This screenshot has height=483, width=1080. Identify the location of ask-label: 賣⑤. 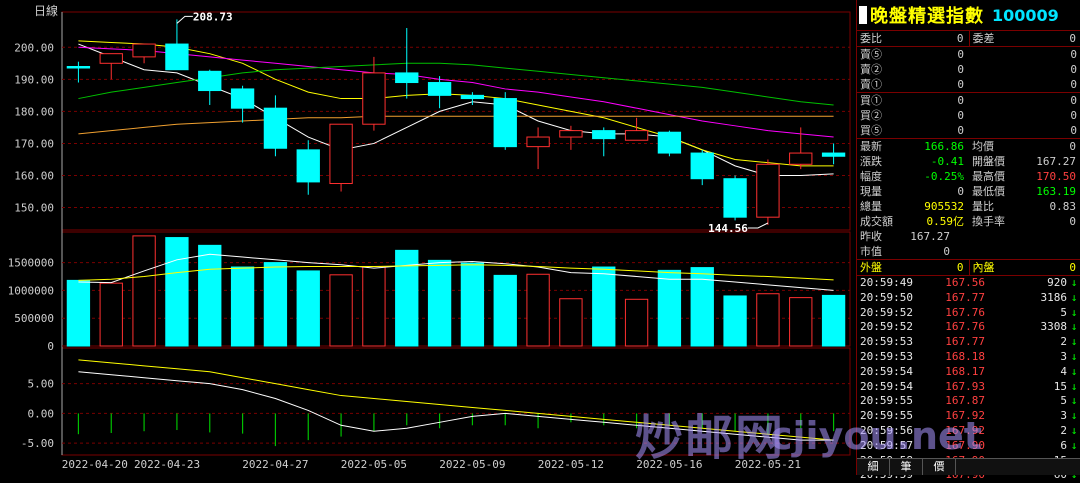
(875, 54).